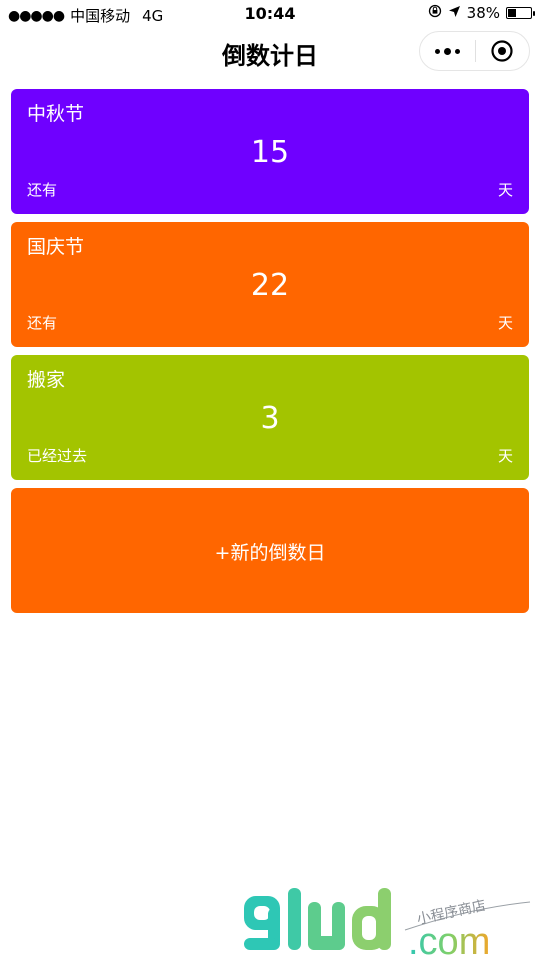 The height and width of the screenshot is (964, 540). Describe the element at coordinates (454, 13) in the screenshot. I see `location-arrow-icon` at that location.